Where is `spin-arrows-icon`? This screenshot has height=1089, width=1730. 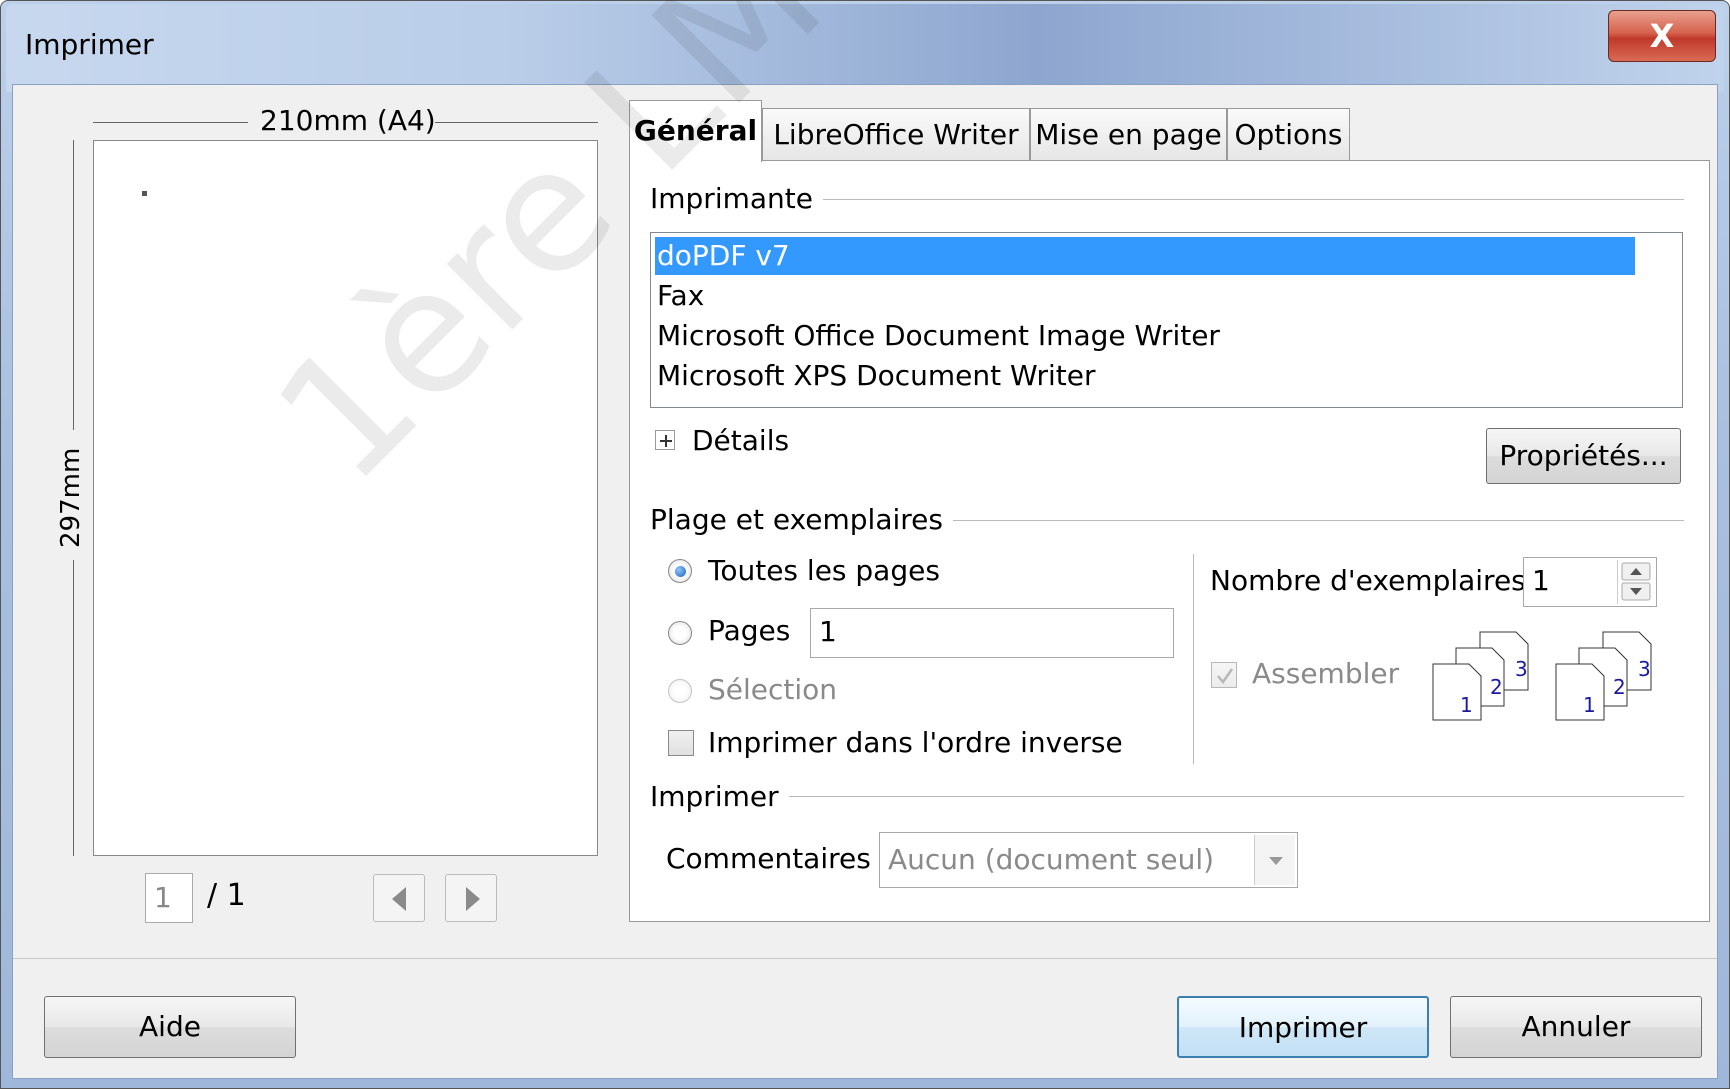
spin-arrows-icon is located at coordinates (1636, 581).